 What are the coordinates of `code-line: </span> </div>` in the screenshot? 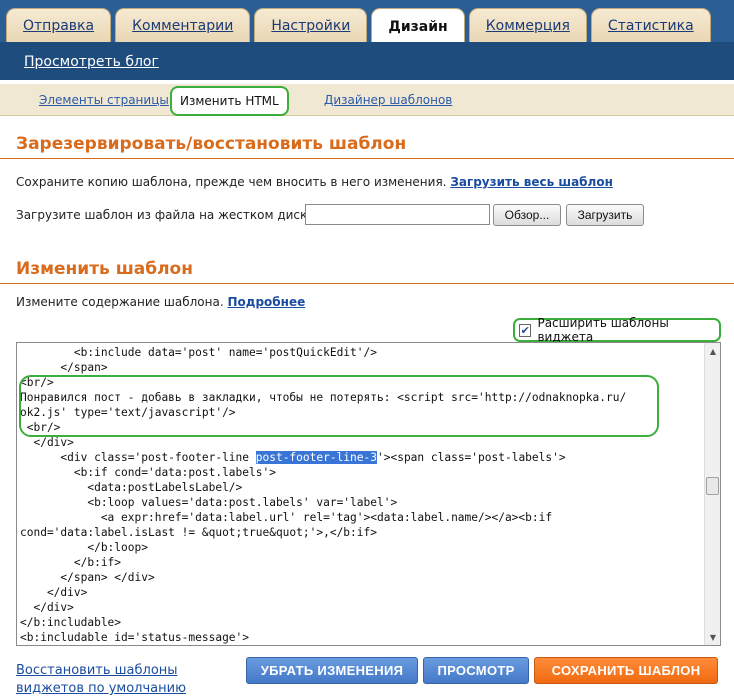 It's located at (362, 577).